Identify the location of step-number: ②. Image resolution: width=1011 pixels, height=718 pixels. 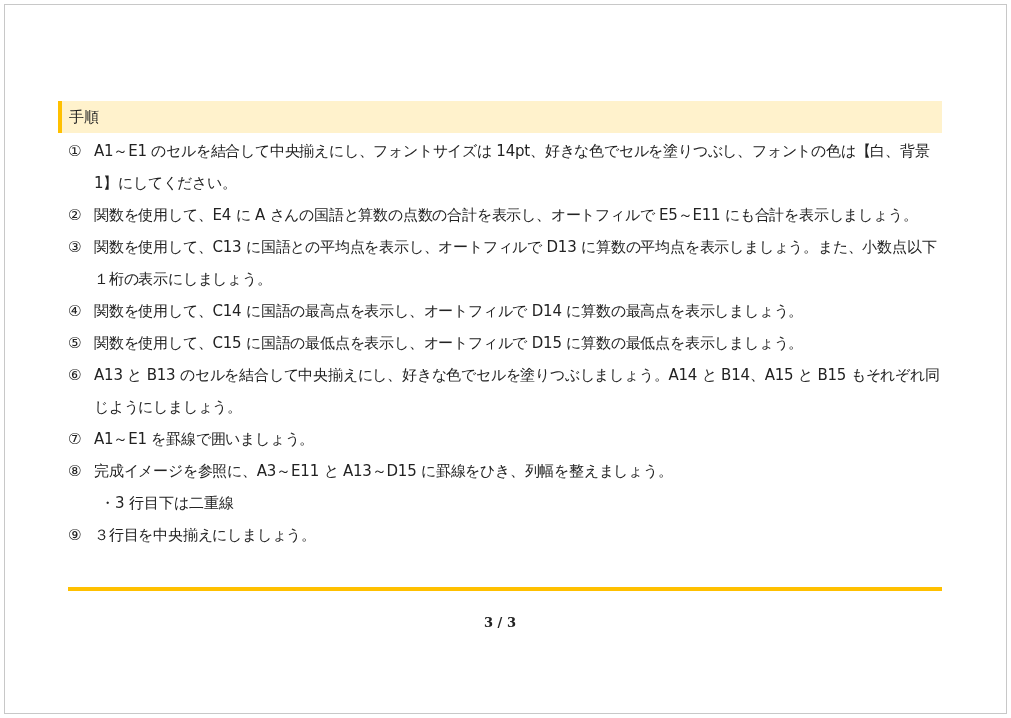
(75, 215).